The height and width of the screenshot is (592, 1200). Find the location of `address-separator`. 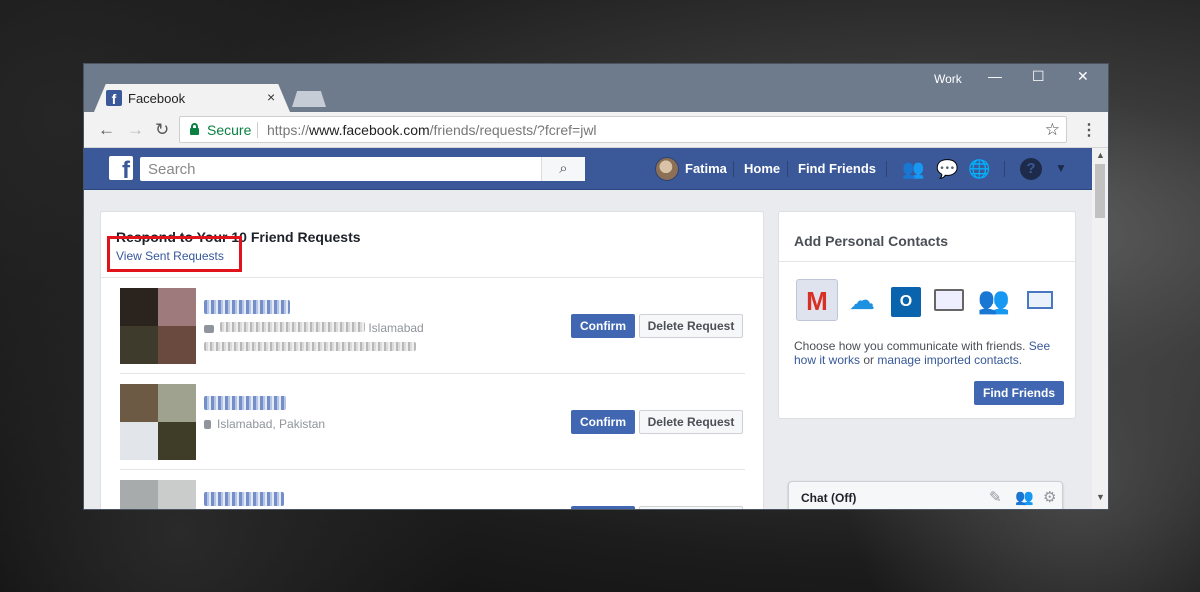

address-separator is located at coordinates (257, 130).